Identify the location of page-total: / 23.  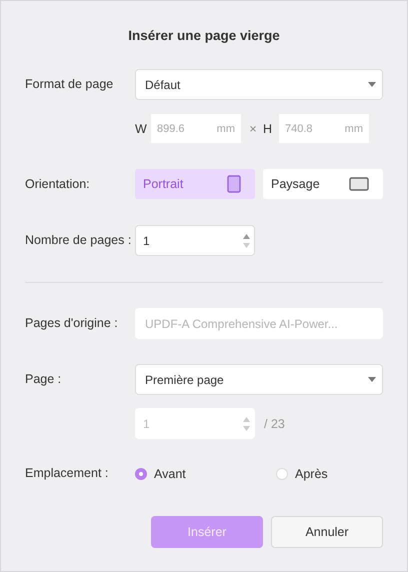
(274, 423).